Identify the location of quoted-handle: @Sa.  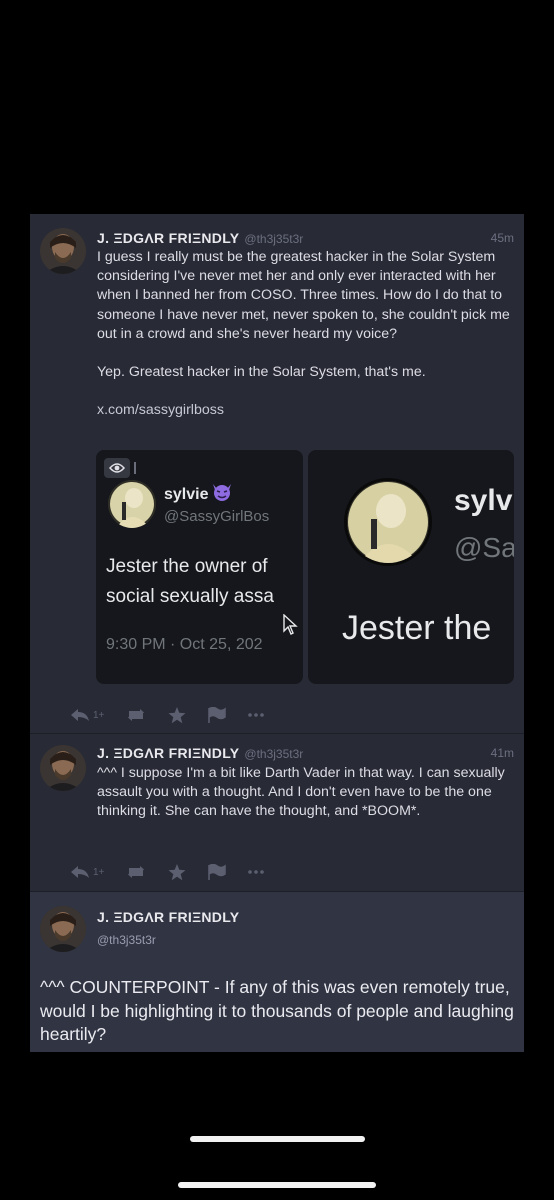
(484, 547).